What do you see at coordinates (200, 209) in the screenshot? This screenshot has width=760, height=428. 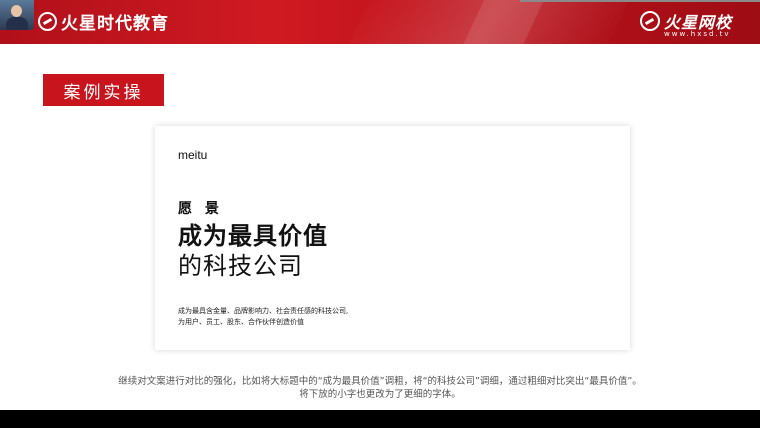 I see `card-vision-label: 愿 景` at bounding box center [200, 209].